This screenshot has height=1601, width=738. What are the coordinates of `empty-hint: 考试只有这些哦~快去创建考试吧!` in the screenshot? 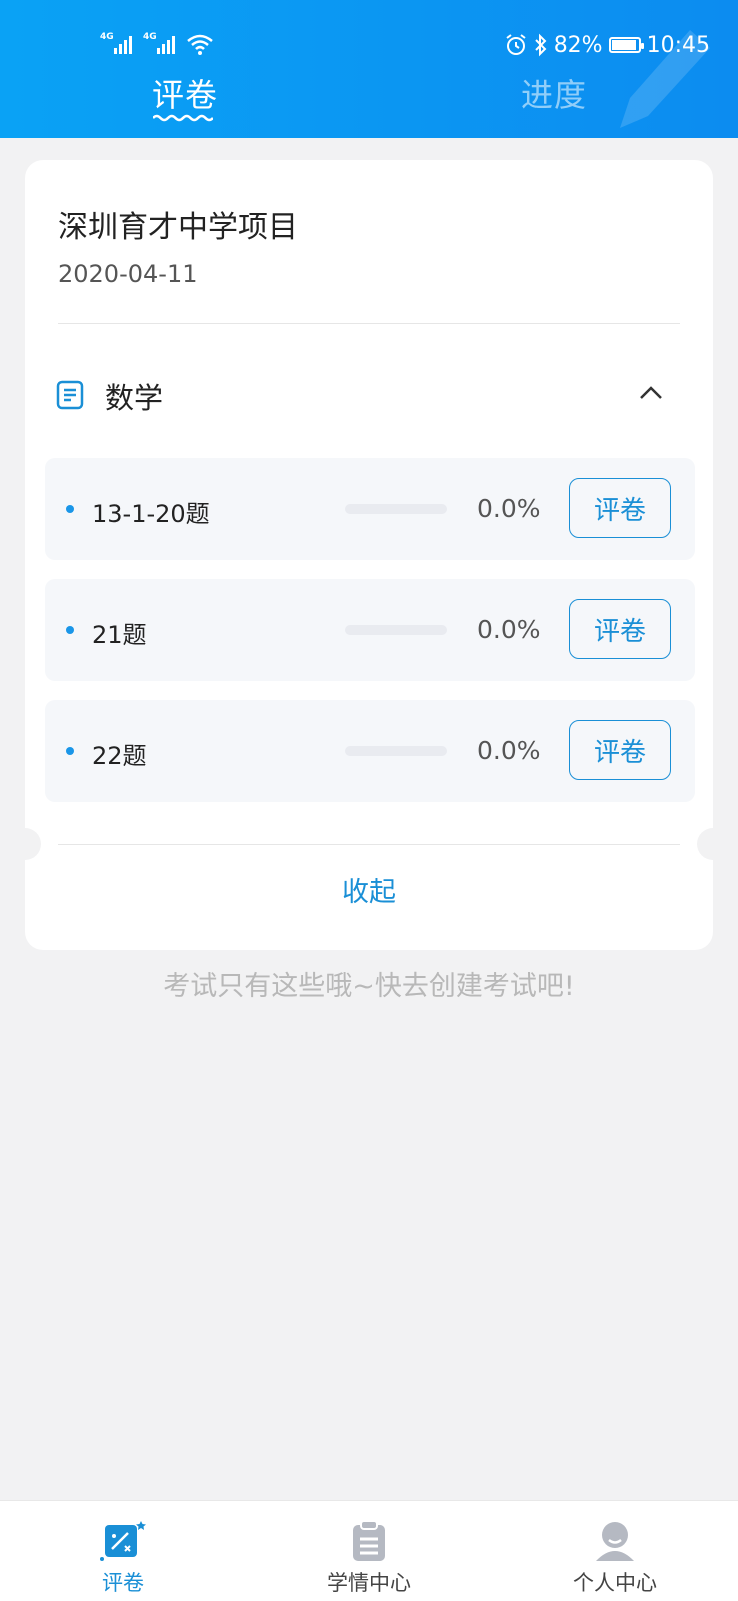 It's located at (369, 986).